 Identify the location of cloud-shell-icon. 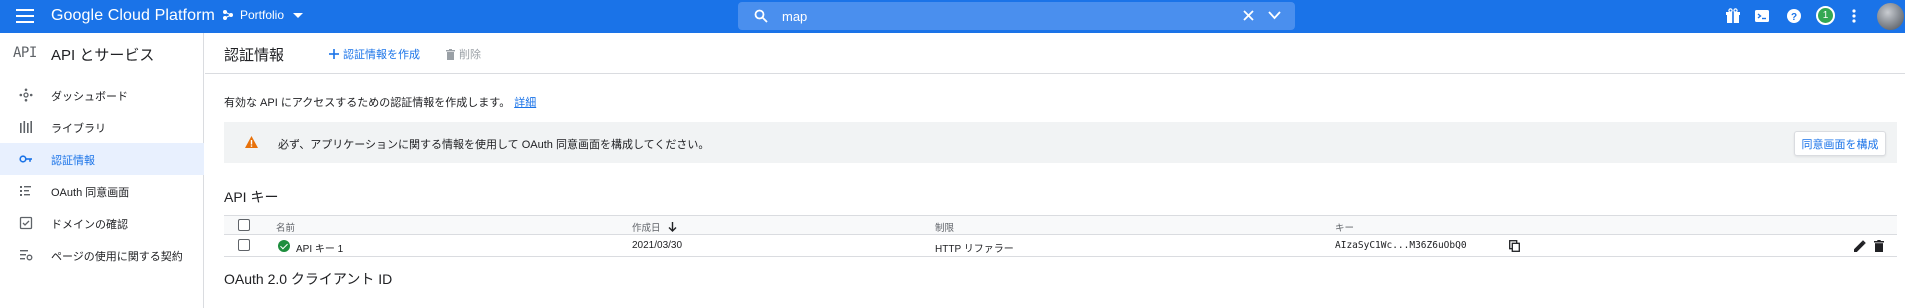
(1762, 16).